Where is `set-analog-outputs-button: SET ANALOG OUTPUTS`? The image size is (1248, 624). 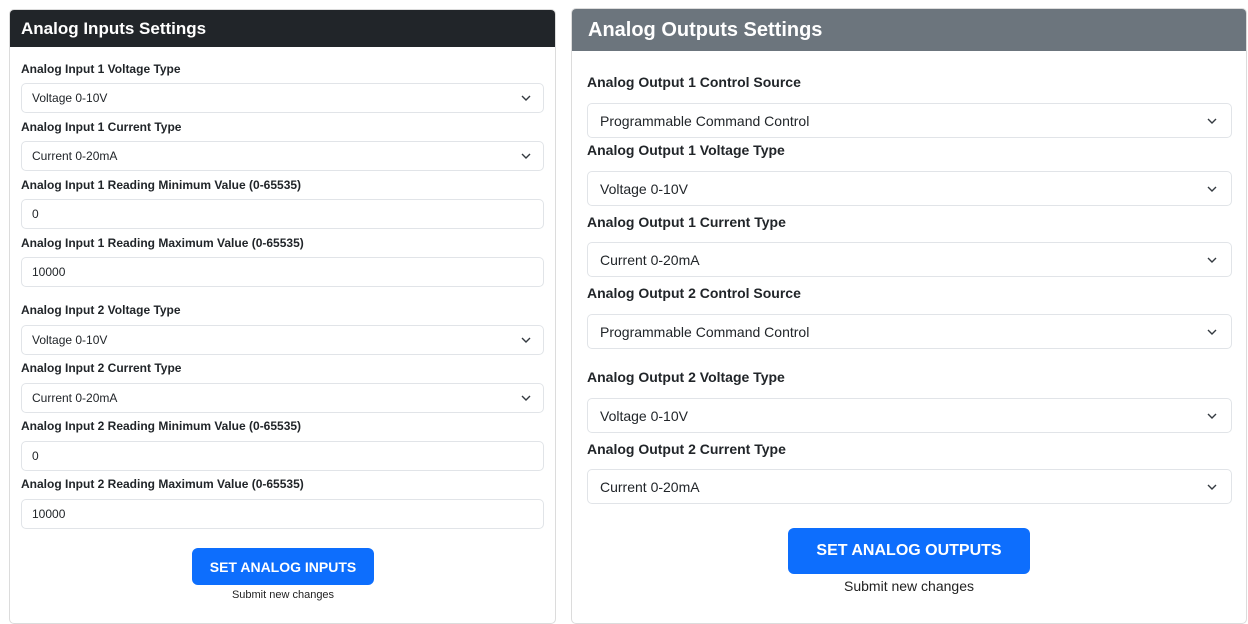
set-analog-outputs-button: SET ANALOG OUTPUTS is located at coordinates (909, 551).